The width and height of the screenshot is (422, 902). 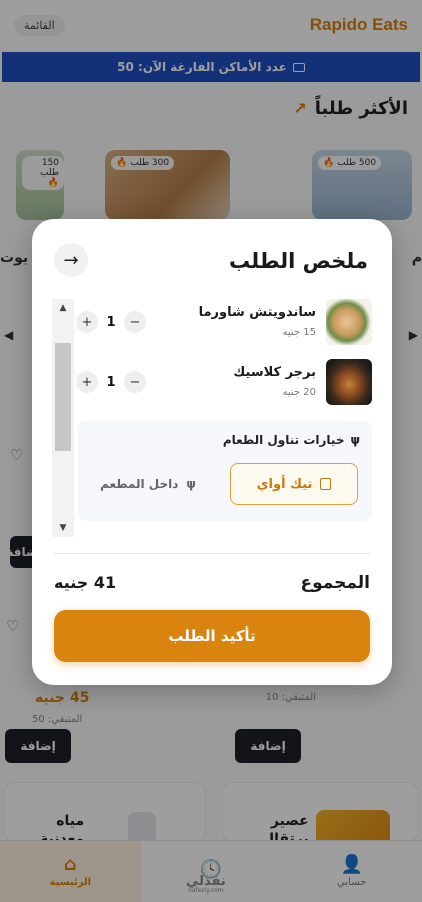 I want to click on burger-image, so click(x=349, y=382).